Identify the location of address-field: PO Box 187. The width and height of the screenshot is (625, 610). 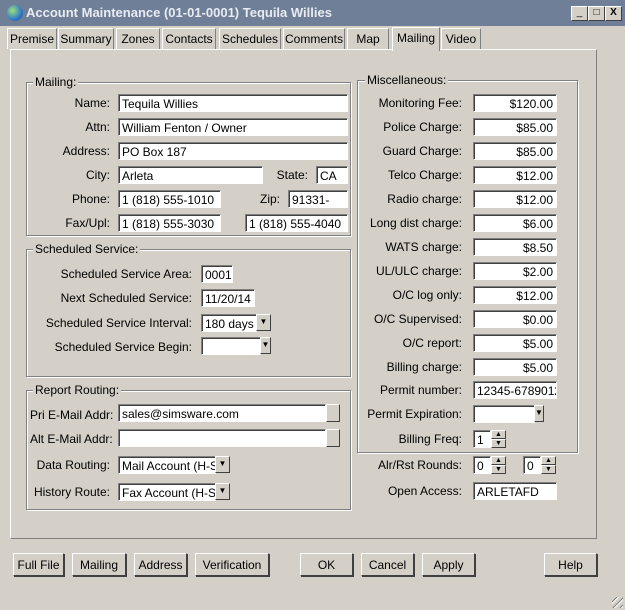
(233, 151).